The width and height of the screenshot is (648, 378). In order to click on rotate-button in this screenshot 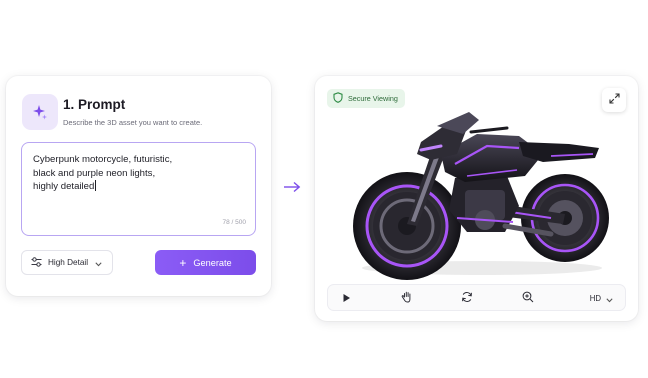, I will do `click(467, 298)`.